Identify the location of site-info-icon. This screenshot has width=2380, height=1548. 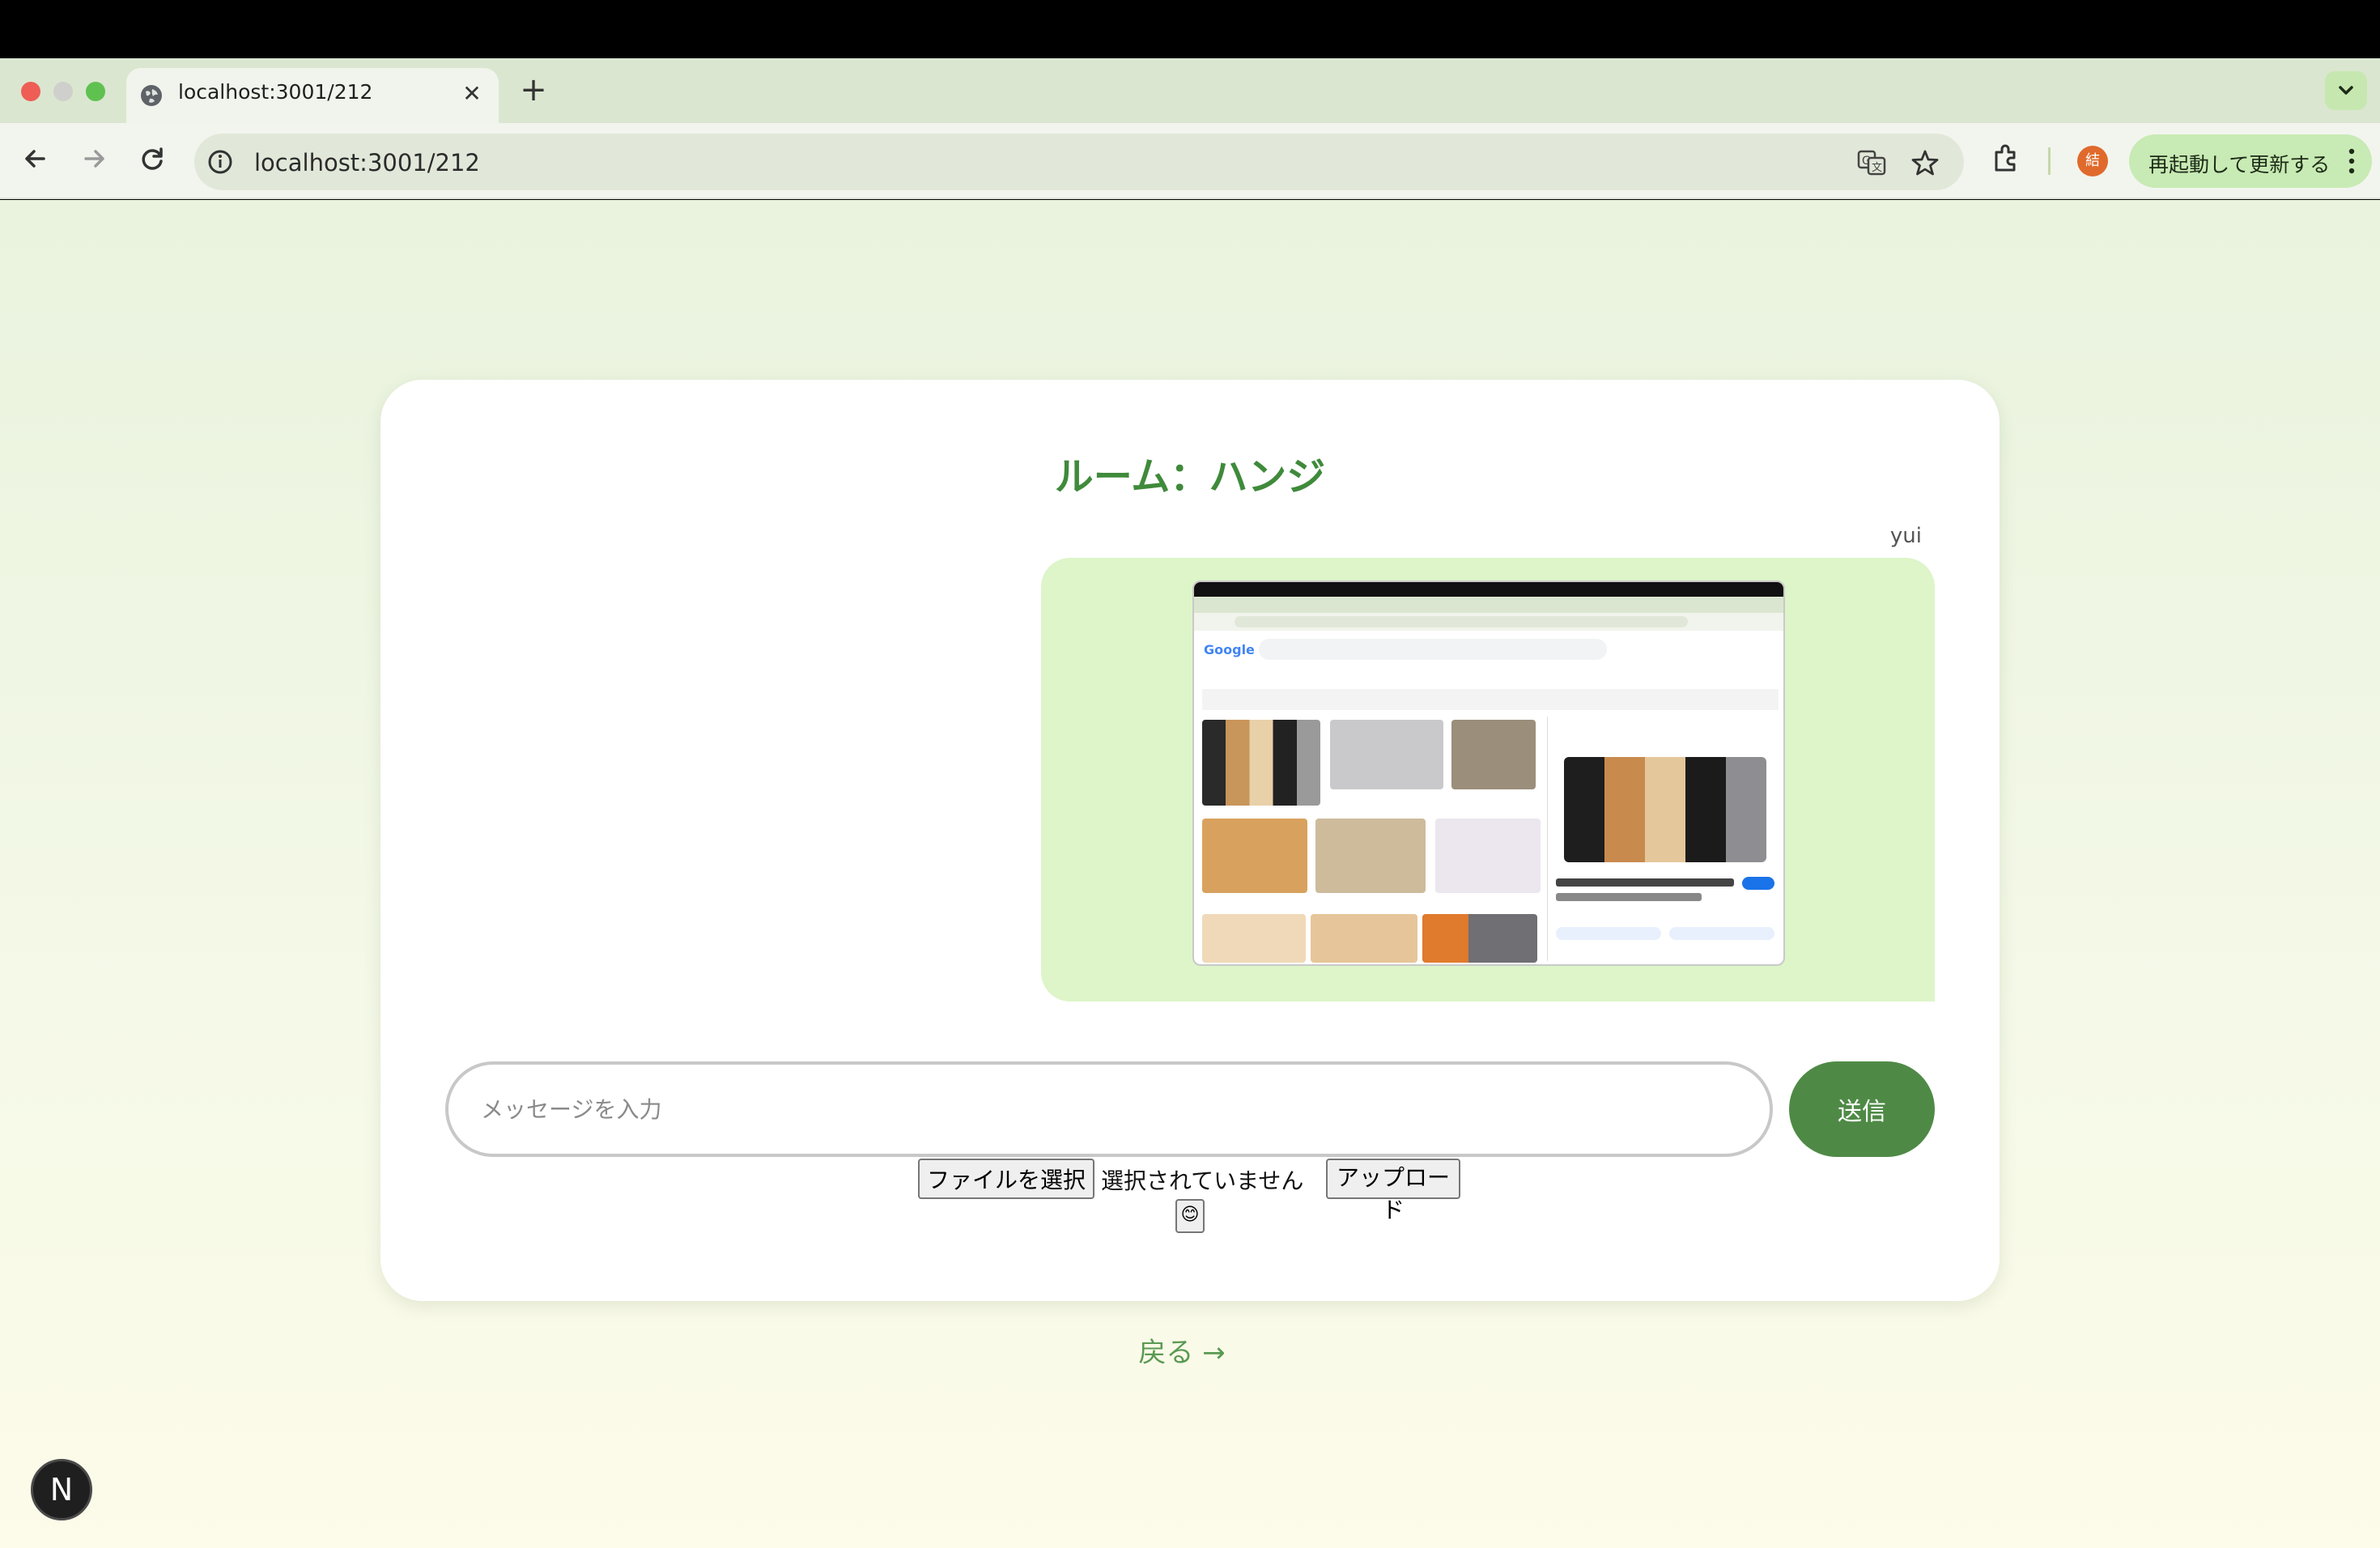
(220, 161).